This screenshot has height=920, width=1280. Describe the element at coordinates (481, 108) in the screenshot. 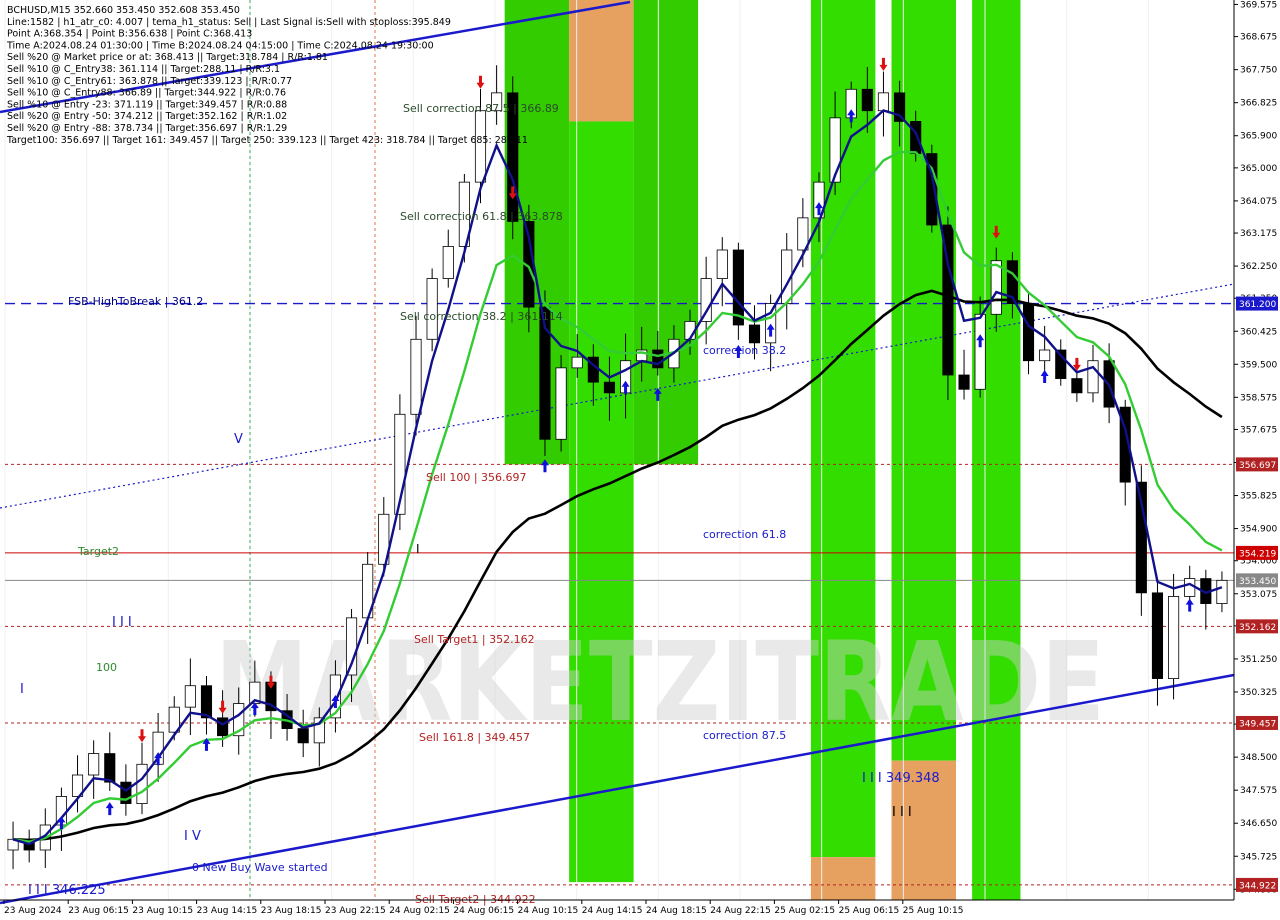

I see `sell-correction-875-label: Sell correction 87.5 | 366.89` at that location.